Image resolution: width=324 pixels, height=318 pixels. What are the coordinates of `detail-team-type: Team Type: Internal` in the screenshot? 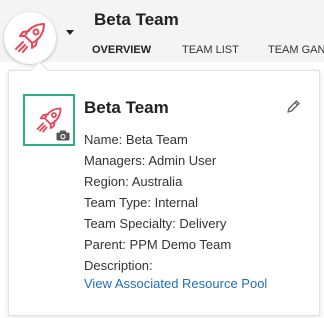 It's located at (141, 202).